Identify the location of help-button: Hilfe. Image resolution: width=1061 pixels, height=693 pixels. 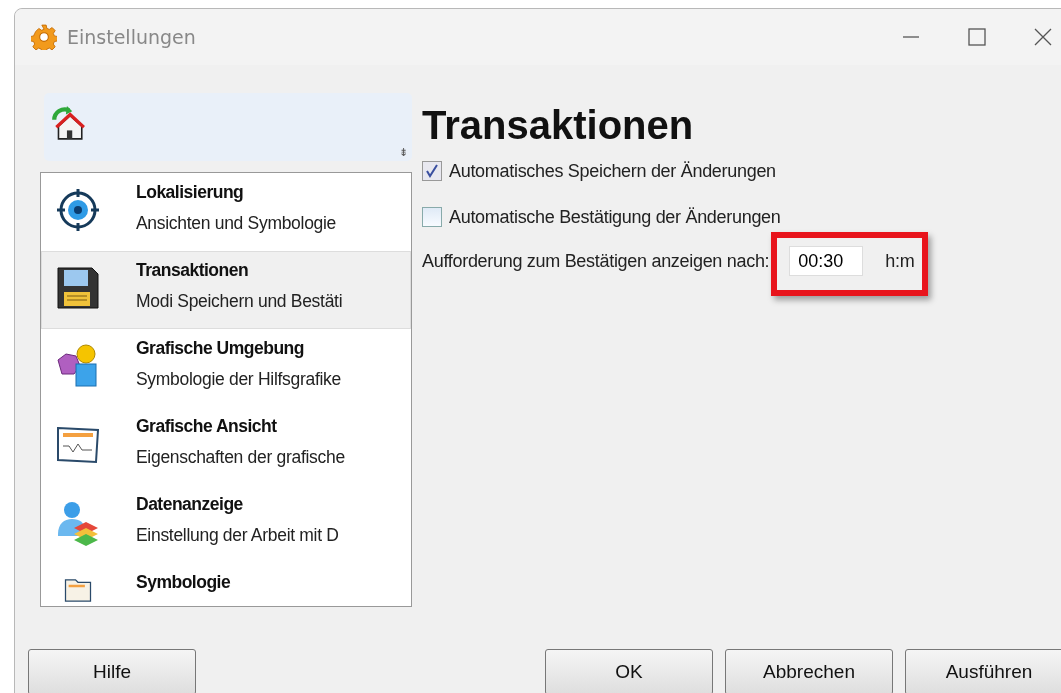
(112, 671).